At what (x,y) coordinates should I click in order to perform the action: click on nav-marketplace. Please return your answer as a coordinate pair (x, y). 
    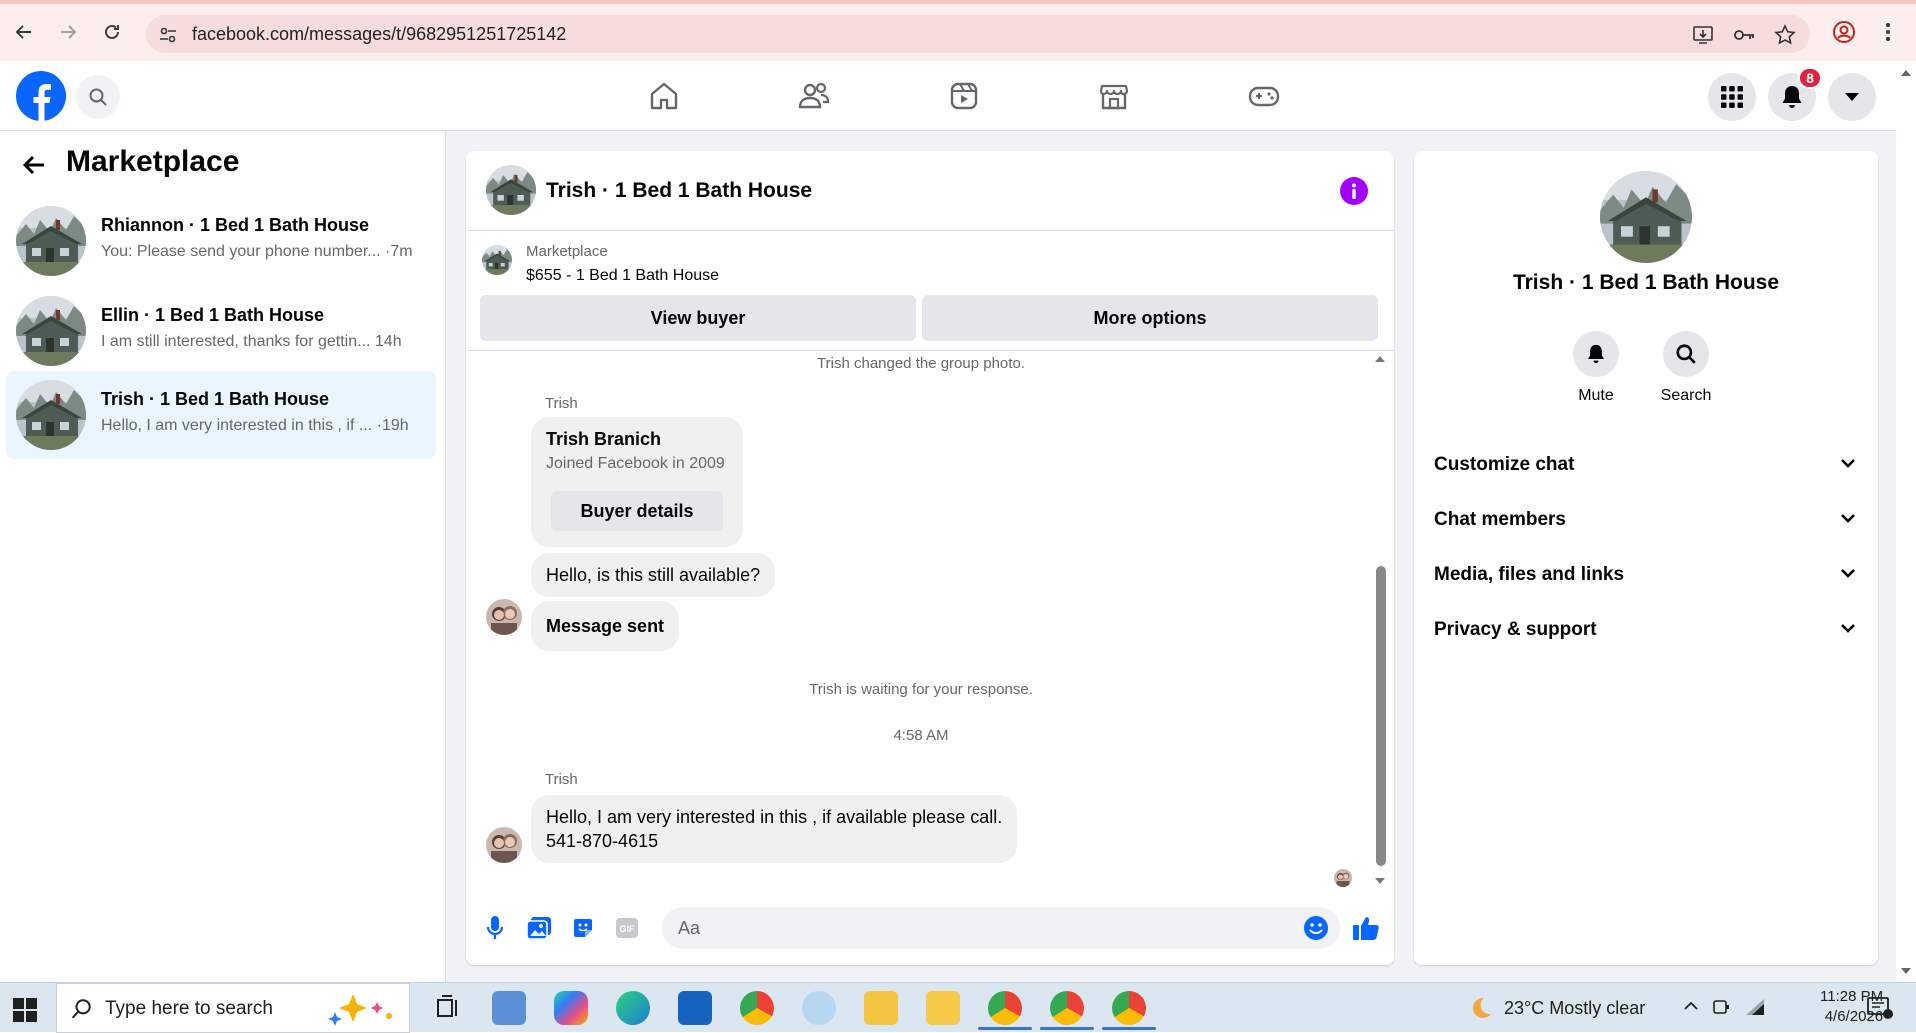
    Looking at the image, I should click on (1114, 96).